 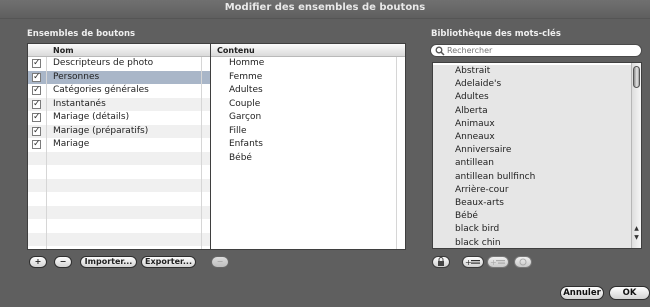 What do you see at coordinates (308, 78) in the screenshot?
I see `content-row: Femme` at bounding box center [308, 78].